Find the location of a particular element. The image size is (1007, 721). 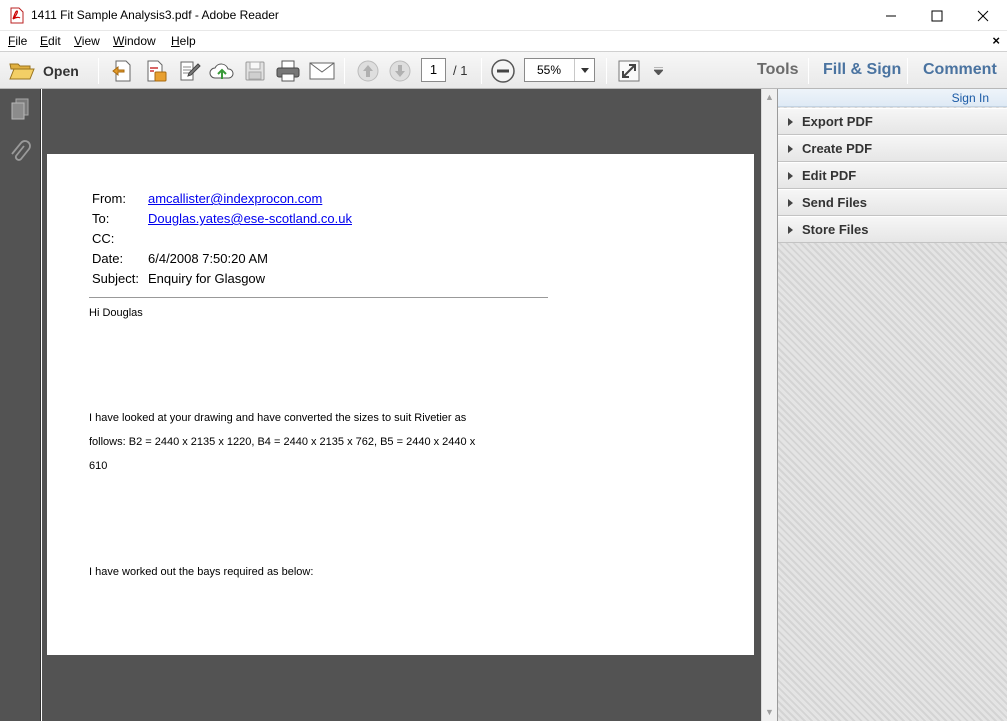

next-page-button is located at coordinates (400, 71).